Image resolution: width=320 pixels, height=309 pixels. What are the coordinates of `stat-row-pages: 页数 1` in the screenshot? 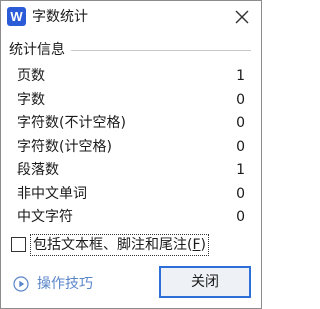 It's located at (132, 78).